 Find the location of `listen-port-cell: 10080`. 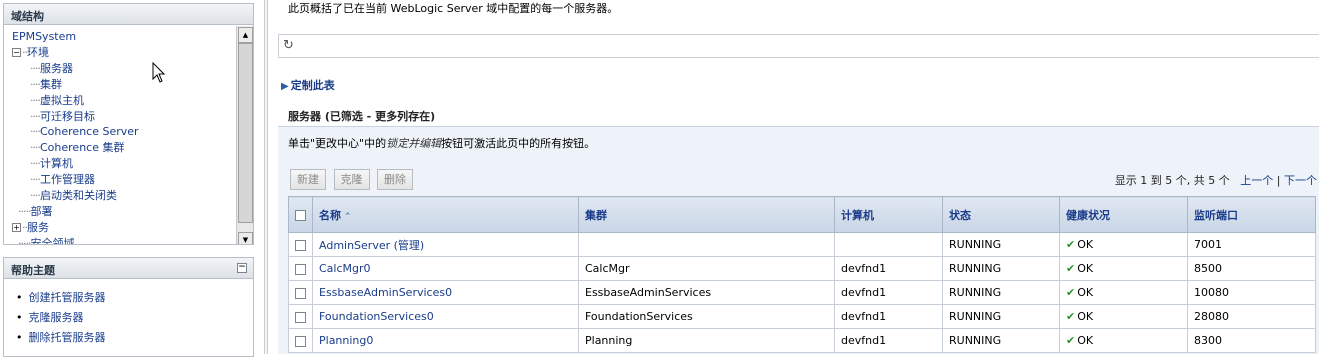

listen-port-cell: 10080 is located at coordinates (1251, 292).